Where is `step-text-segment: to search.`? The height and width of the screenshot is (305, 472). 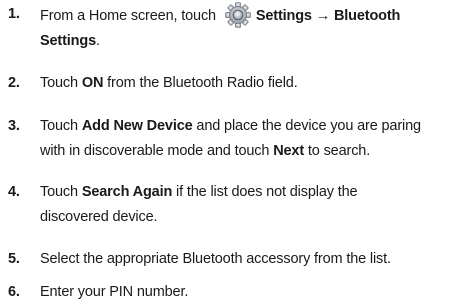
step-text-segment: to search. is located at coordinates (337, 151).